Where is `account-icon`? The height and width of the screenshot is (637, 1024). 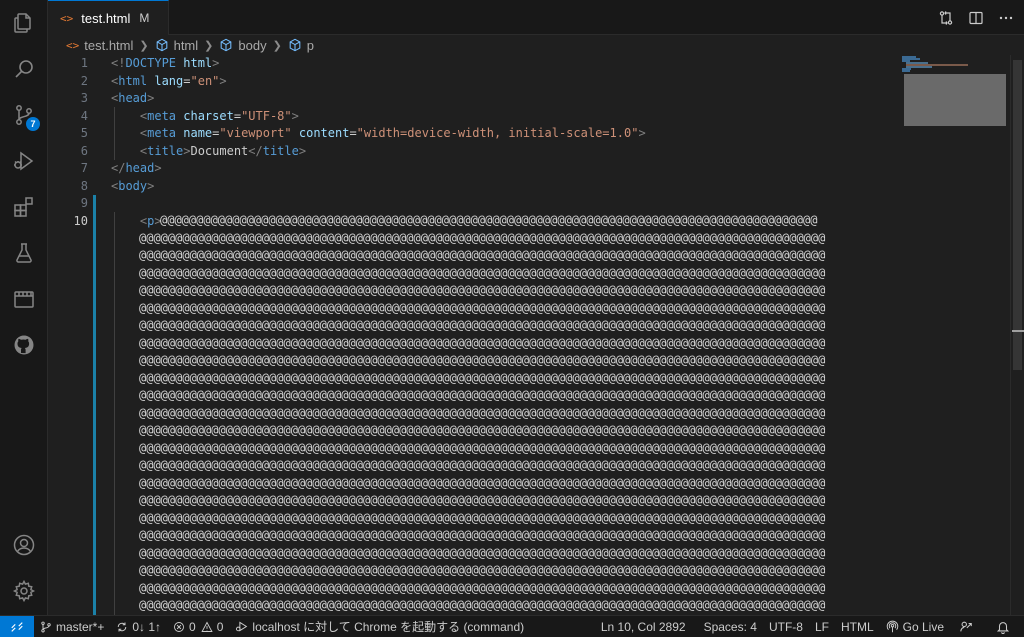
account-icon is located at coordinates (24, 545).